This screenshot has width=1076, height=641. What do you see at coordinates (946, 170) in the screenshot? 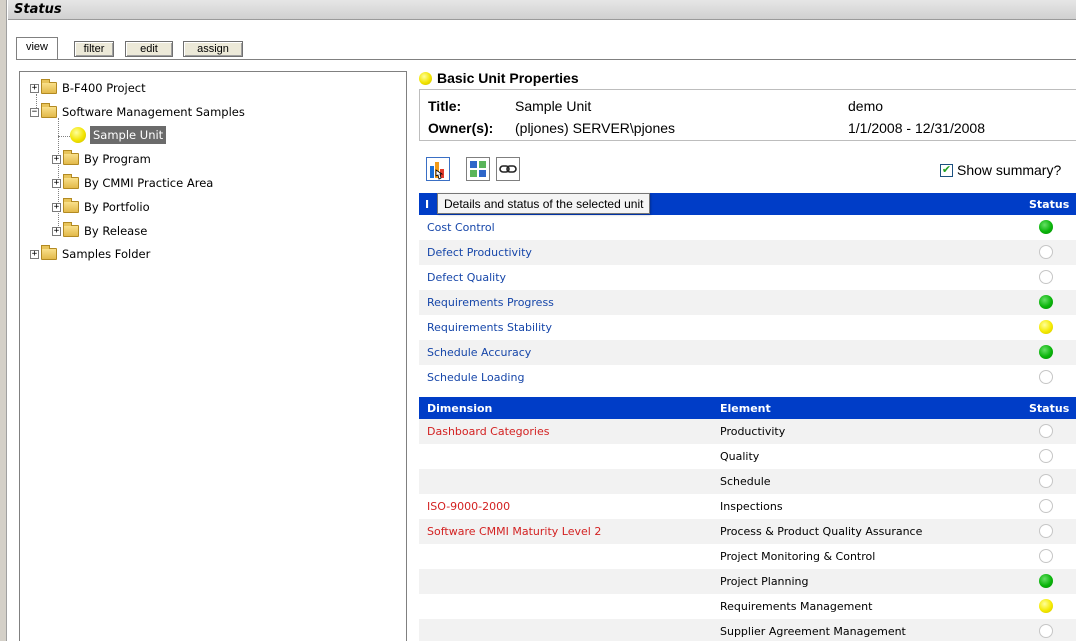
I see `checkbox-checked-icon: ✔` at bounding box center [946, 170].